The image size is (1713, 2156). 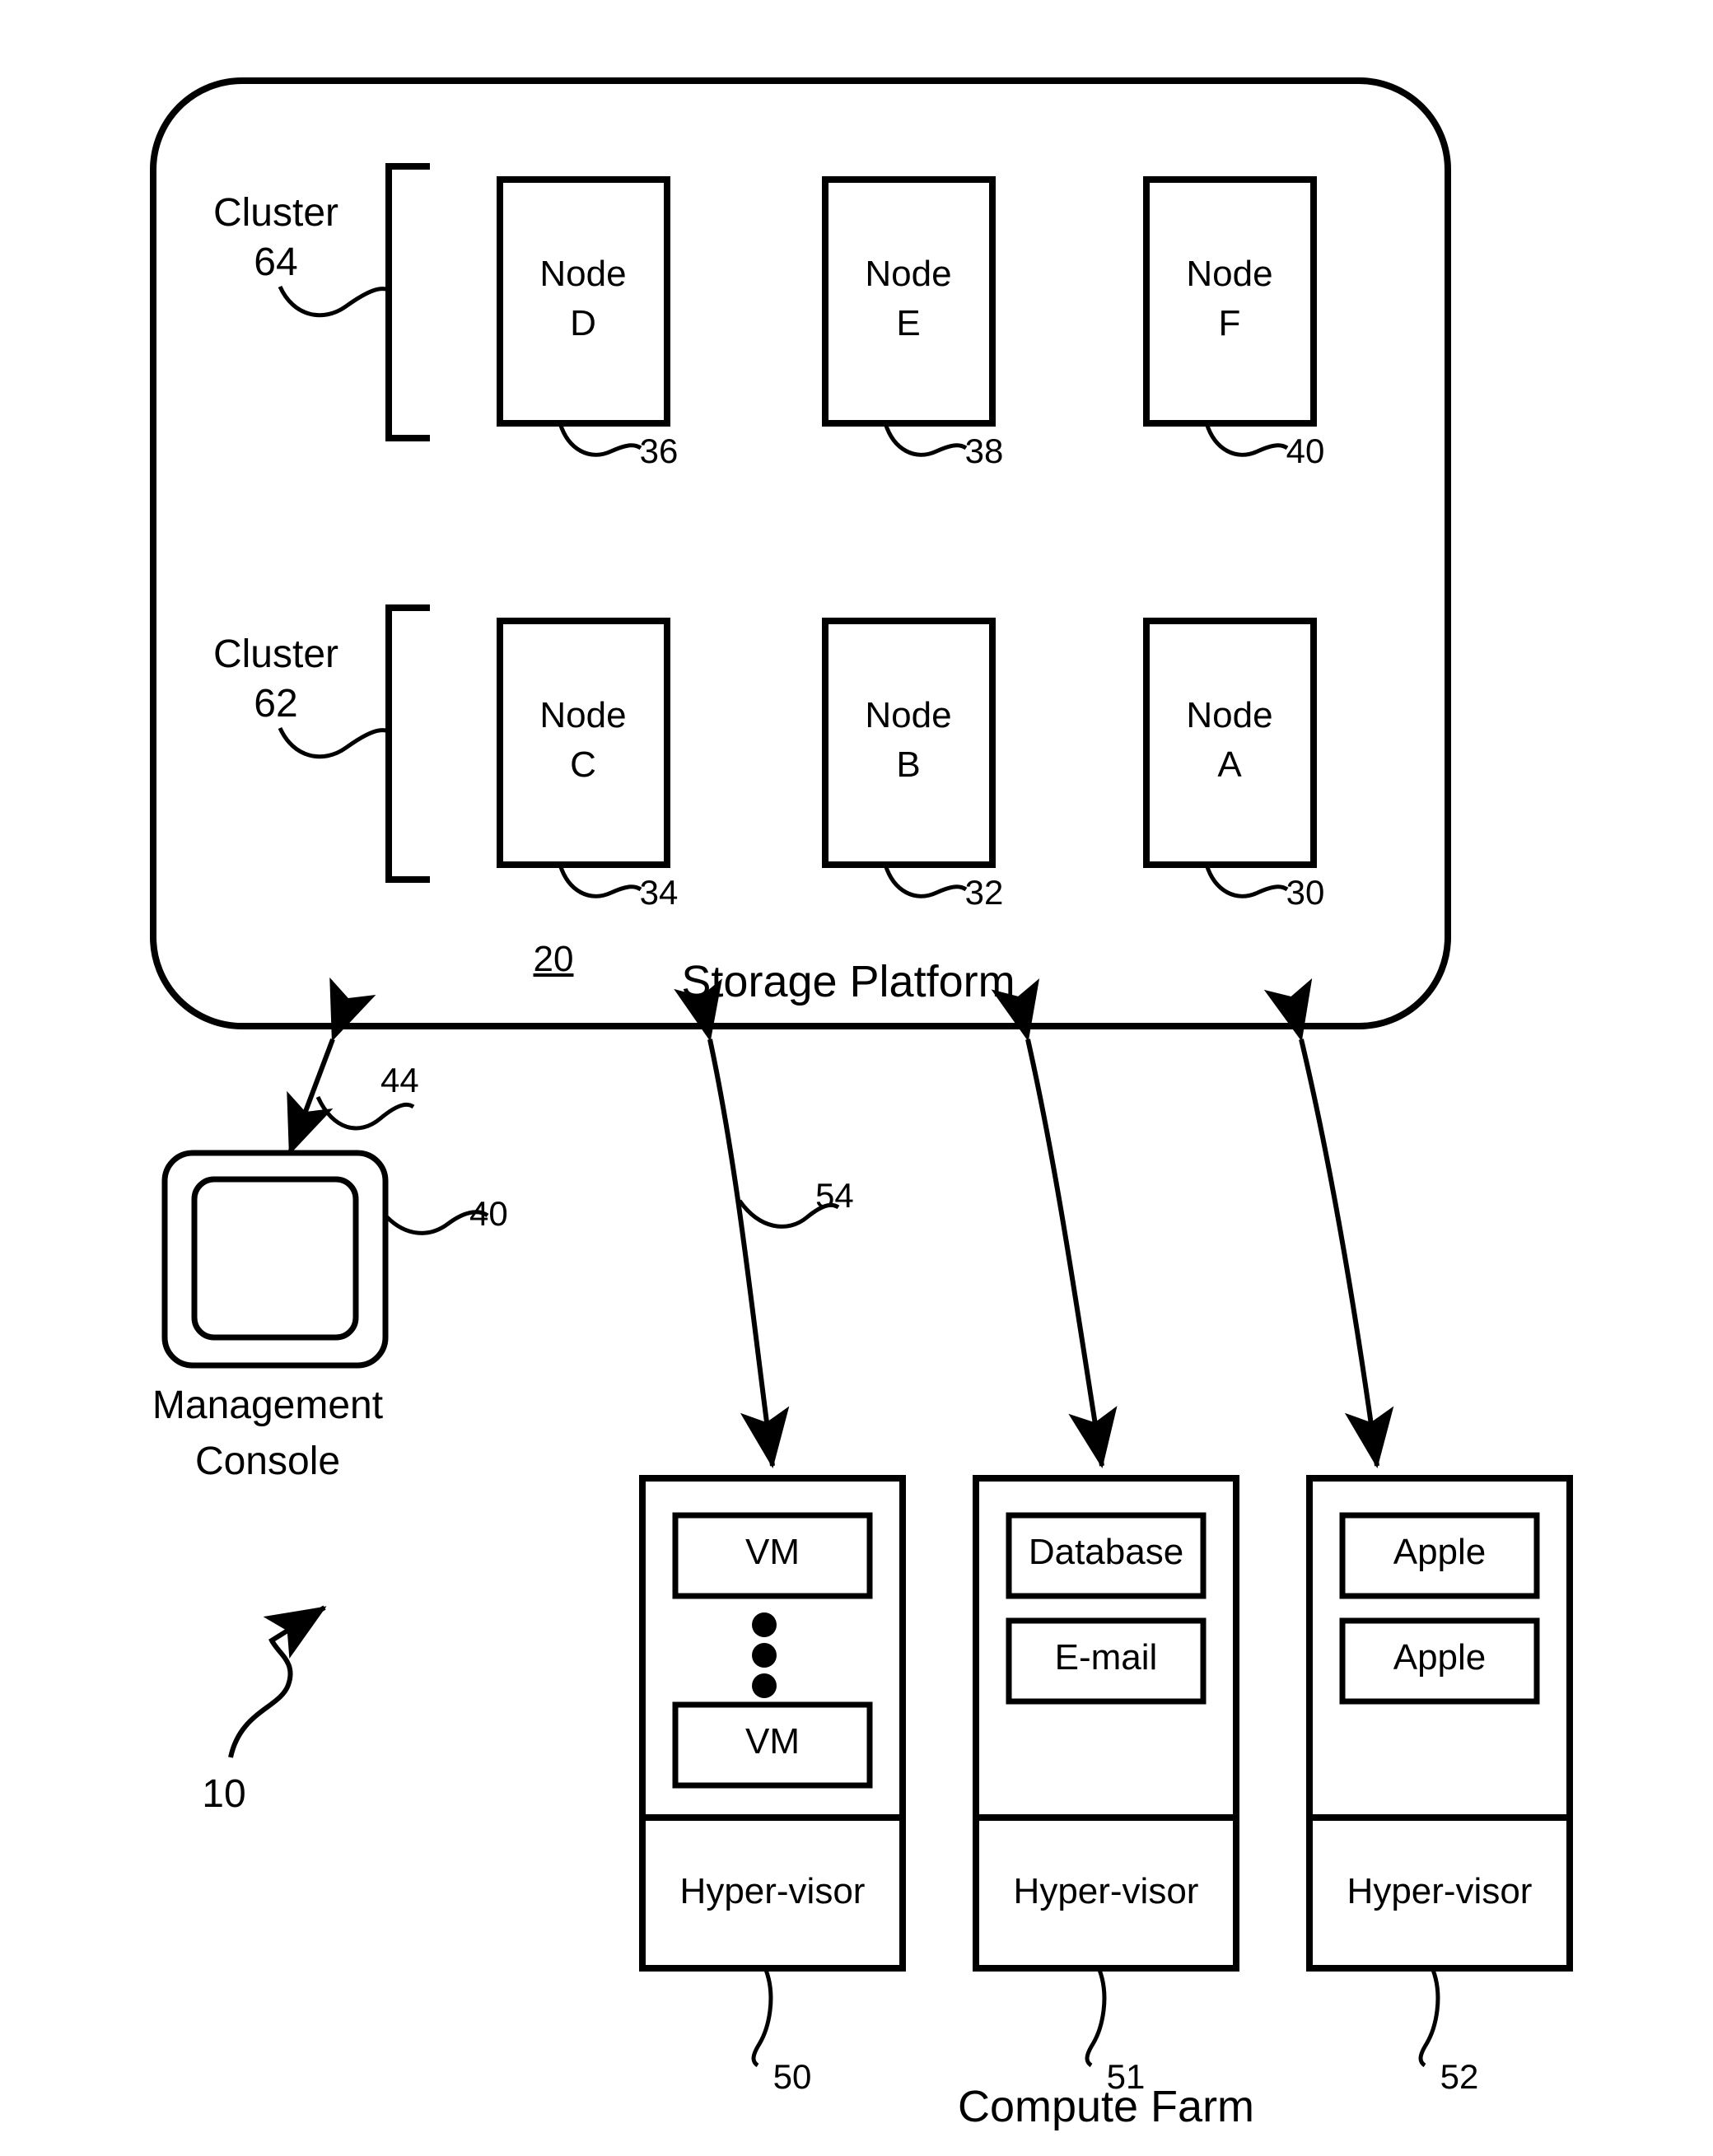 What do you see at coordinates (1096, 2018) in the screenshot?
I see `server-51-leader` at bounding box center [1096, 2018].